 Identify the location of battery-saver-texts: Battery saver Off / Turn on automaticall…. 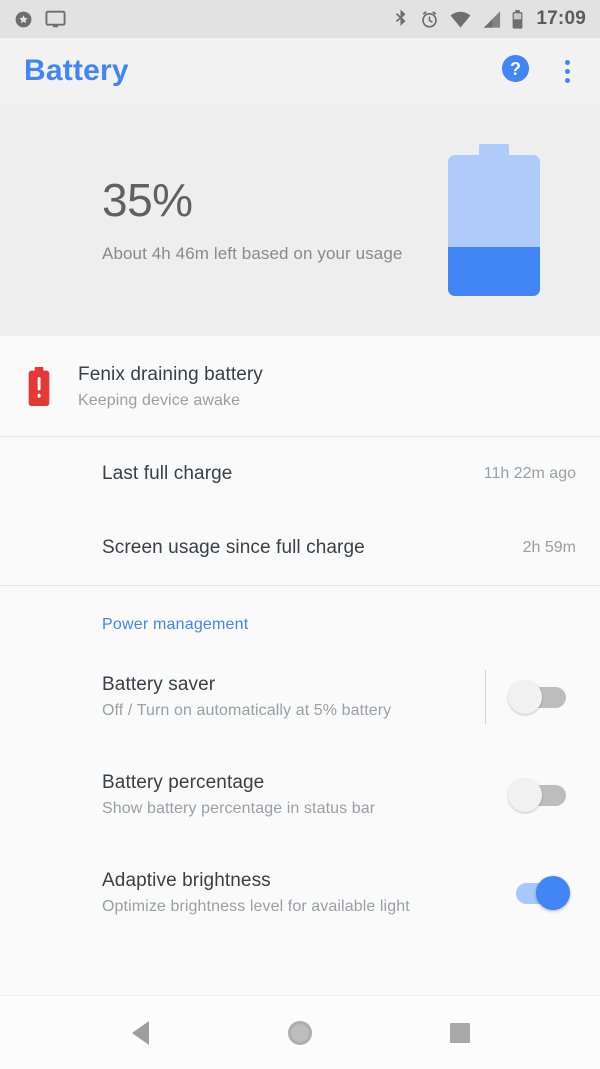
(288, 697).